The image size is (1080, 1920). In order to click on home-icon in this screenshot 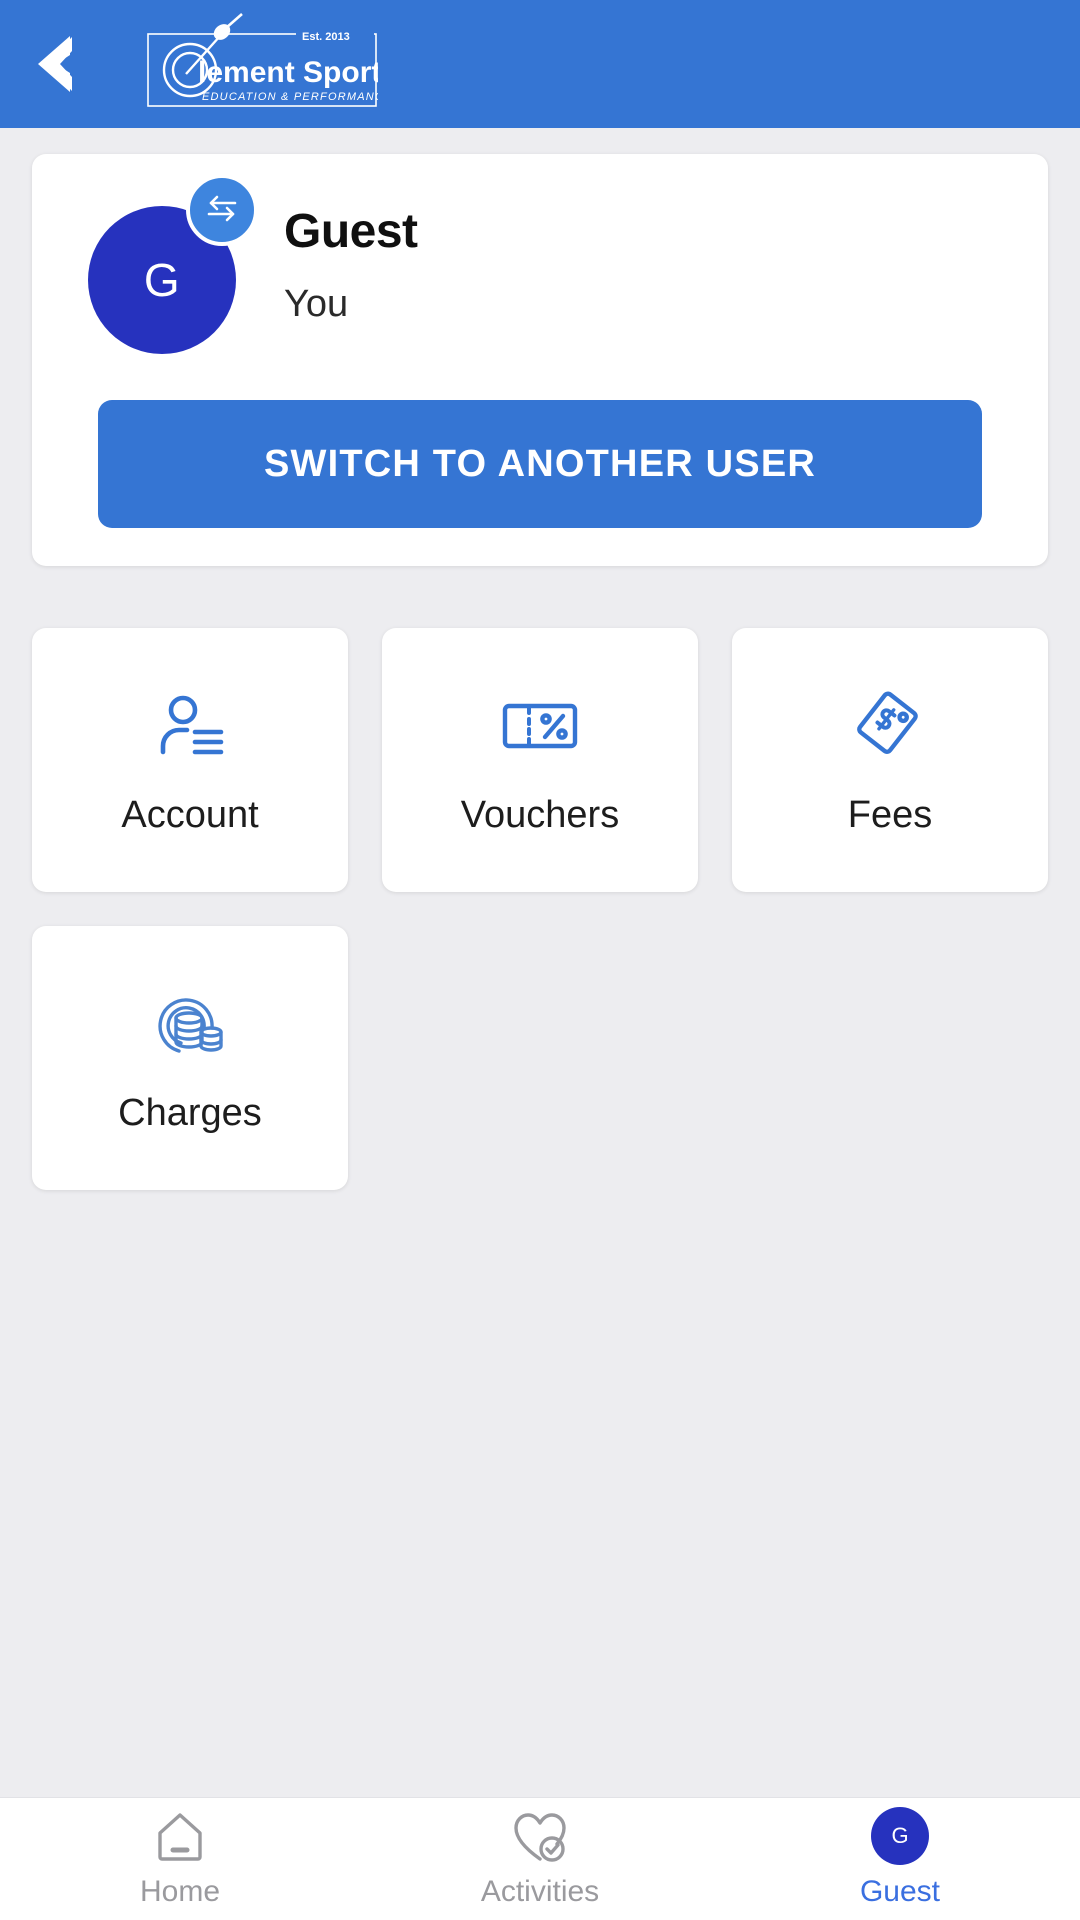, I will do `click(180, 1837)`.